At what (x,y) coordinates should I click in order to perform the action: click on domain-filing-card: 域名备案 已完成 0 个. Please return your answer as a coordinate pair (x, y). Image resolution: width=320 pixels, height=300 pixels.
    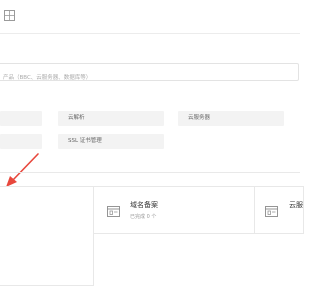
    Looking at the image, I should click on (174, 210).